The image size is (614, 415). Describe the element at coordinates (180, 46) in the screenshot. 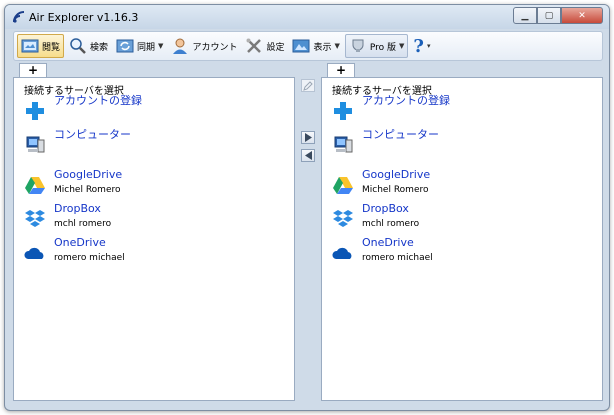

I see `account-icon` at that location.